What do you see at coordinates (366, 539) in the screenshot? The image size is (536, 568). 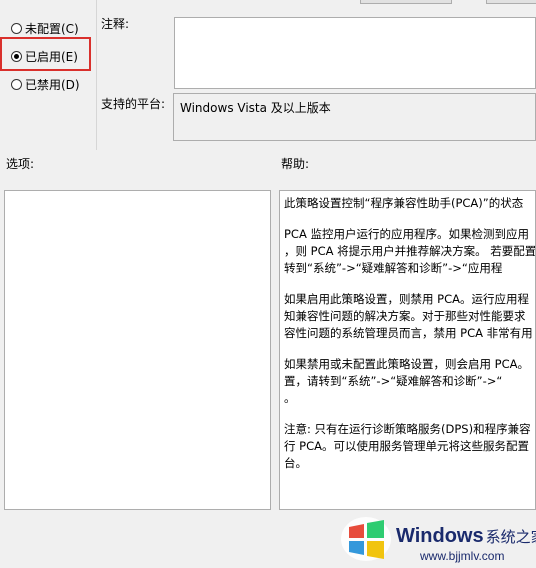 I see `windows-logo-icon` at bounding box center [366, 539].